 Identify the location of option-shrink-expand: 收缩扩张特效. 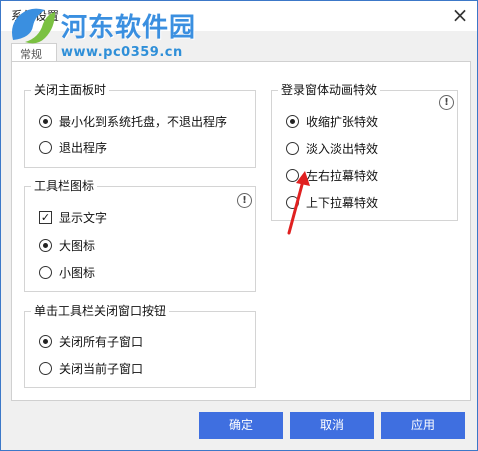
(332, 121).